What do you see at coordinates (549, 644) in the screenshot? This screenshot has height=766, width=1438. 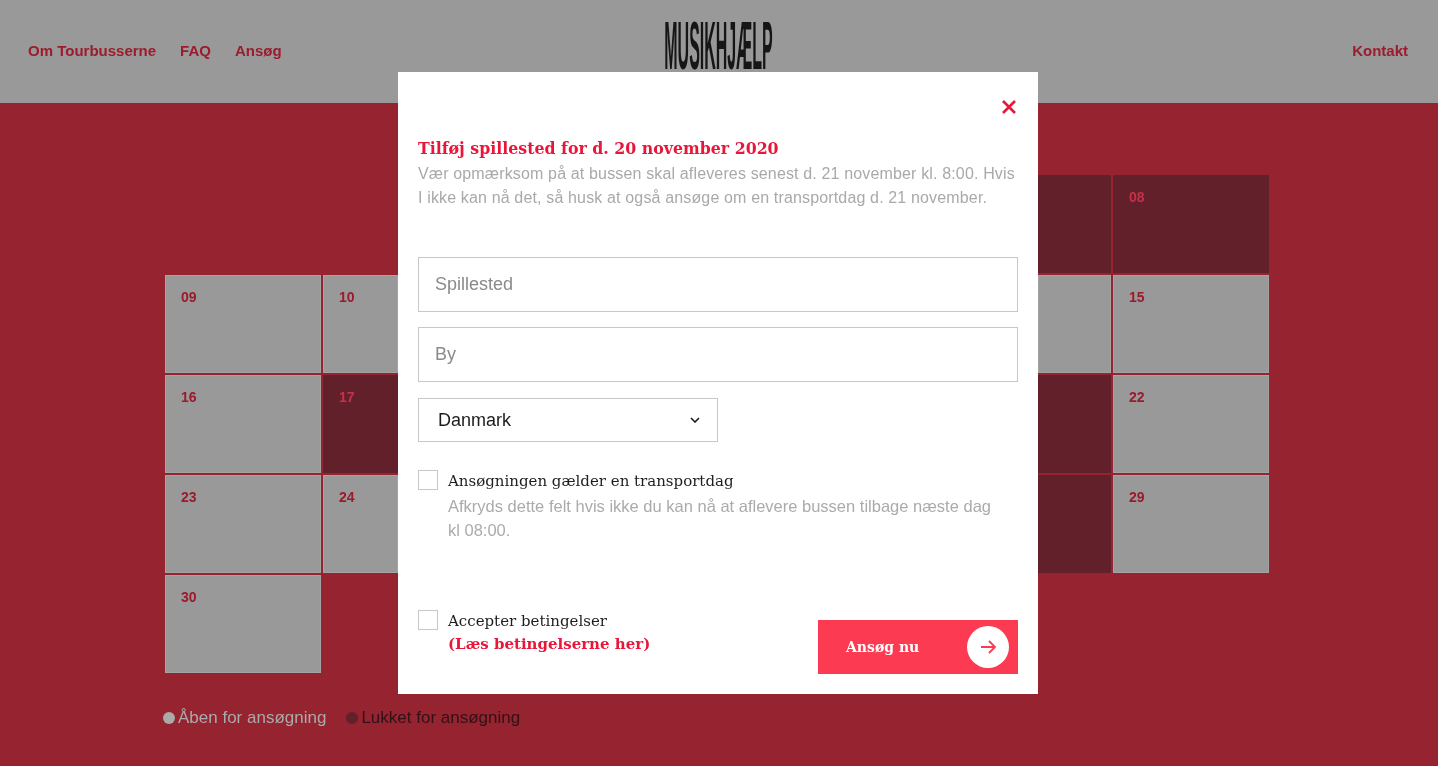 I see `terms-link: (Læs betingelserne her)` at bounding box center [549, 644].